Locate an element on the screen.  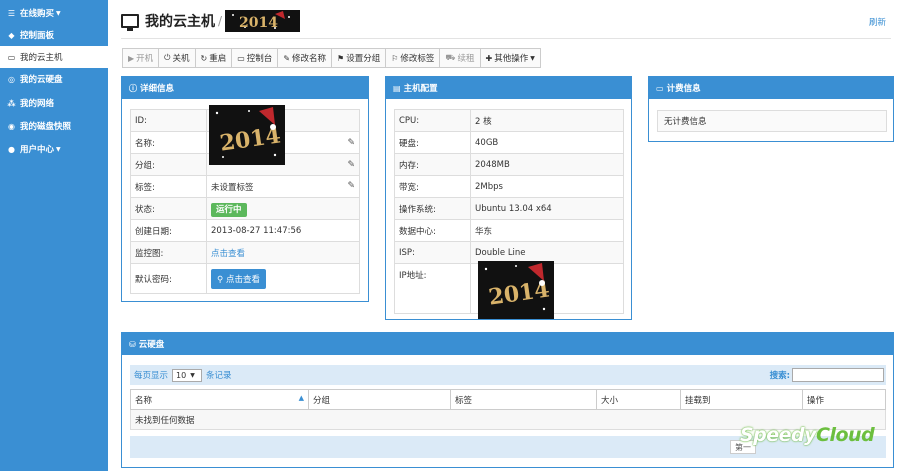
row-value: 华东 is located at coordinates (547, 230).